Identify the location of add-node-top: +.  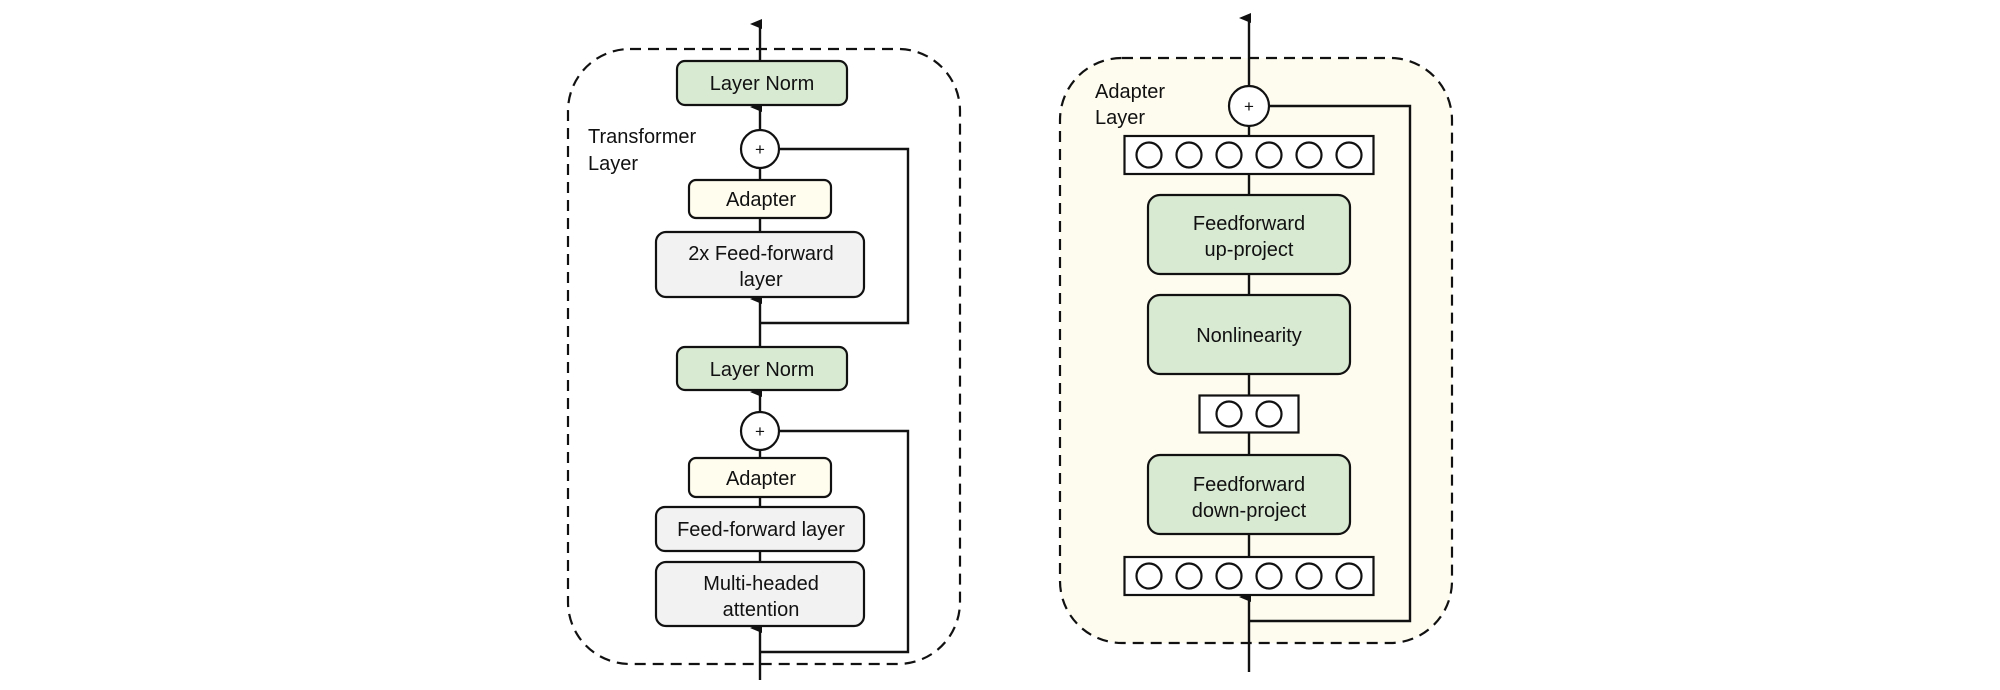
(760, 149).